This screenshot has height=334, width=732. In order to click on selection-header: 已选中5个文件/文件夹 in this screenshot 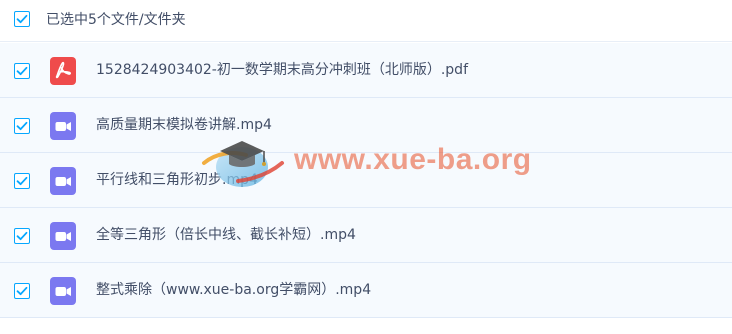, I will do `click(366, 21)`.